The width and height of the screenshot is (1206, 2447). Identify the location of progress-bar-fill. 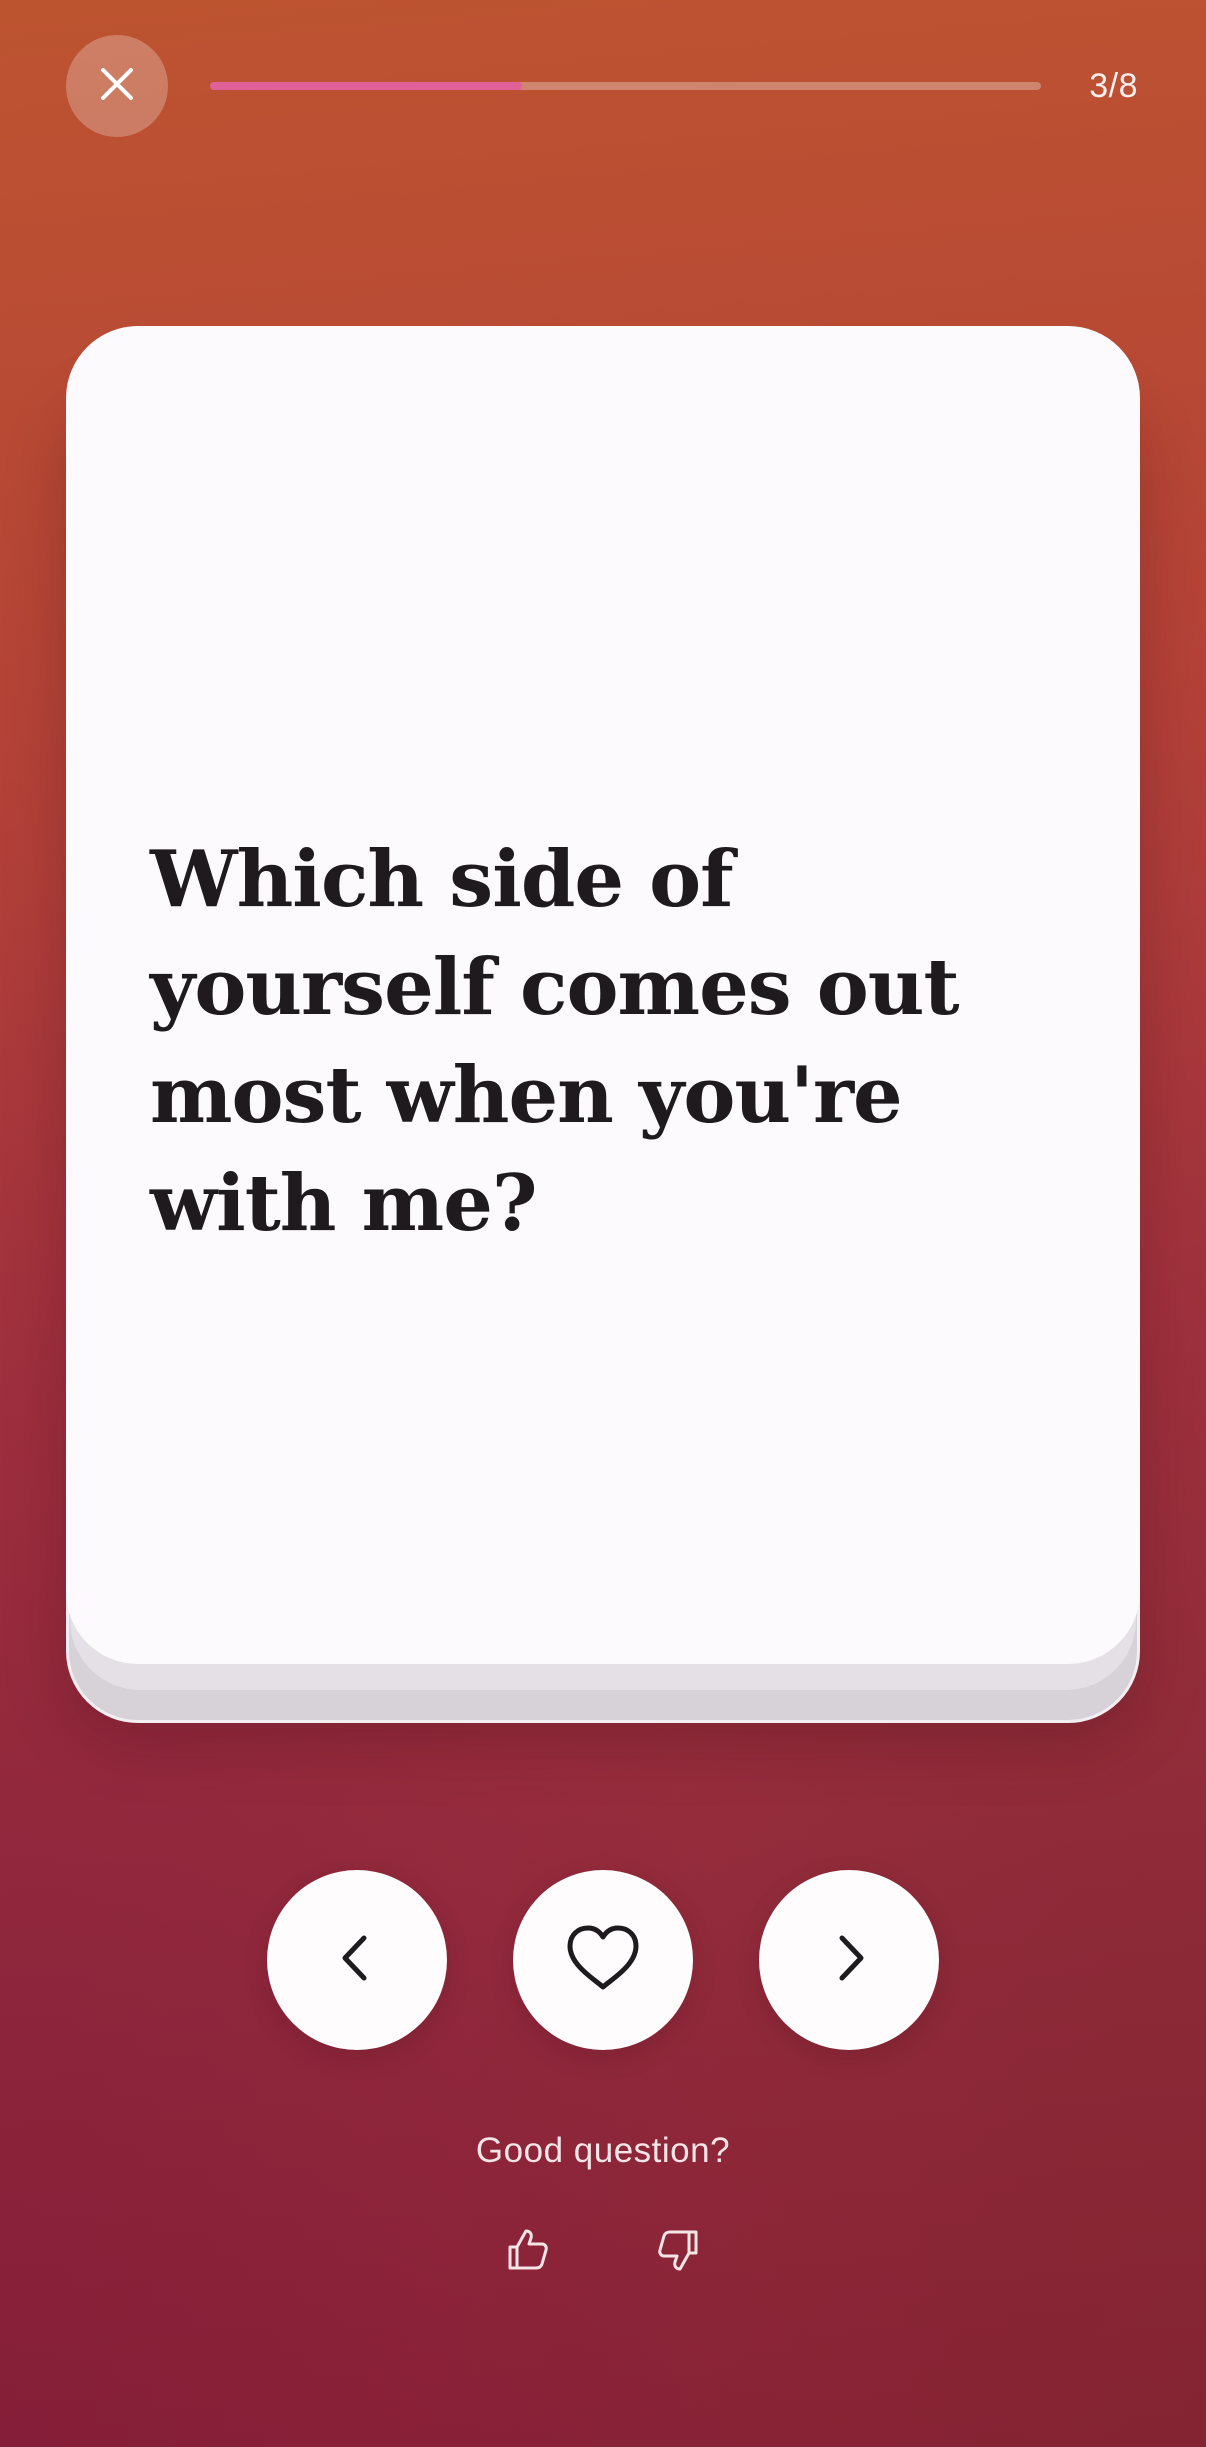
(366, 86).